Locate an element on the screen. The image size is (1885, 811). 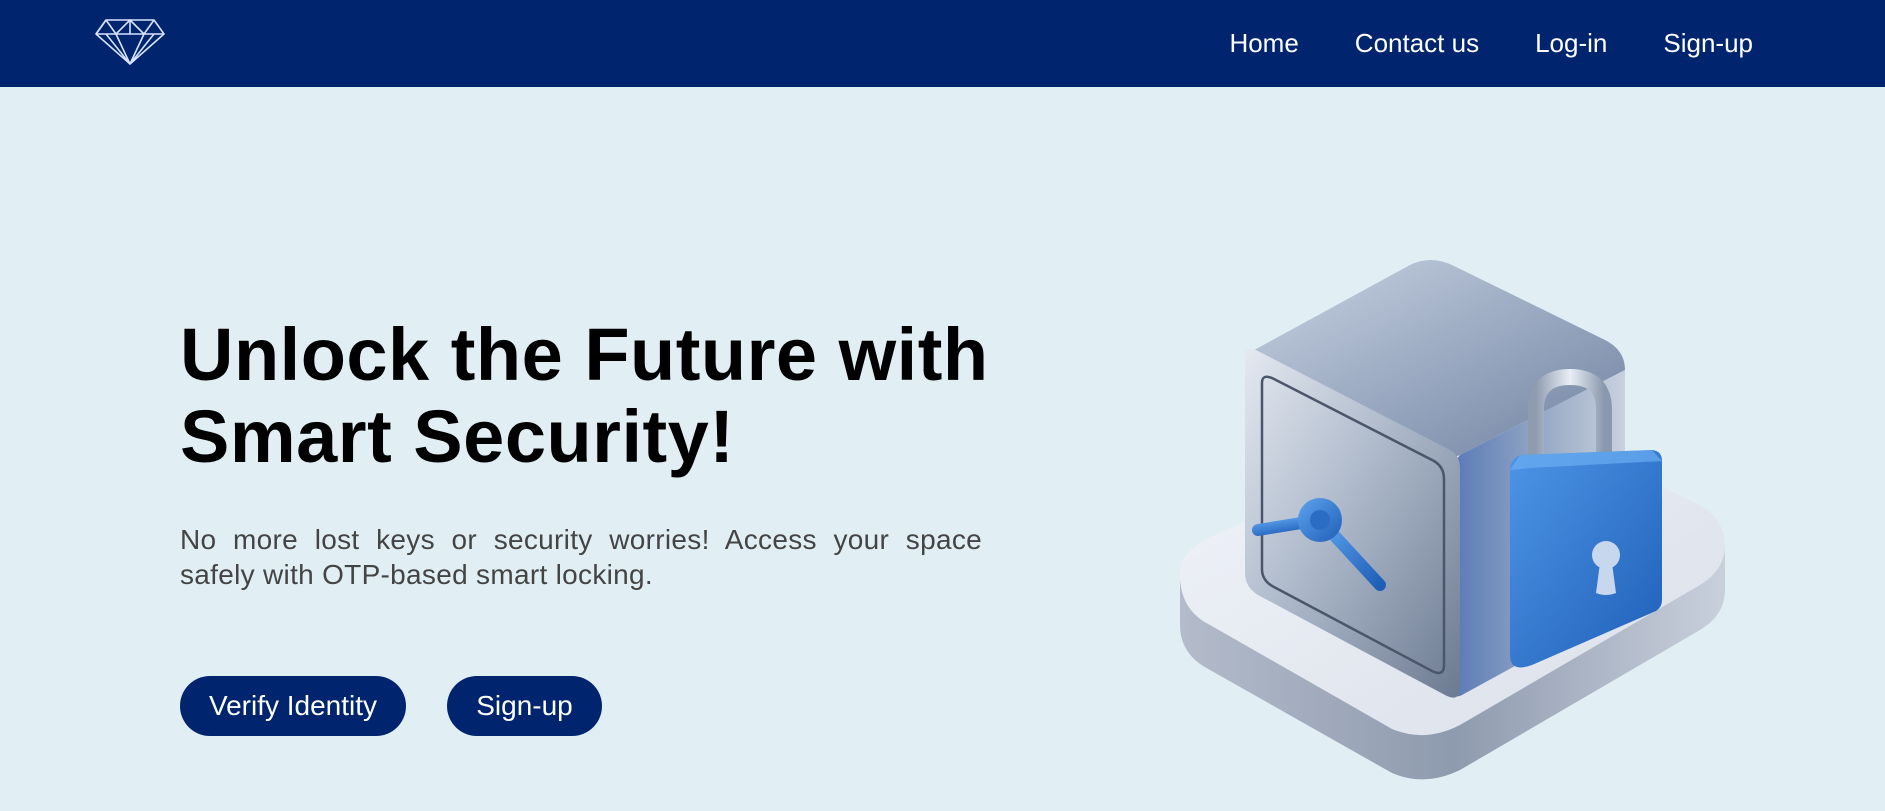
nav-login-link: Log-in is located at coordinates (1571, 43).